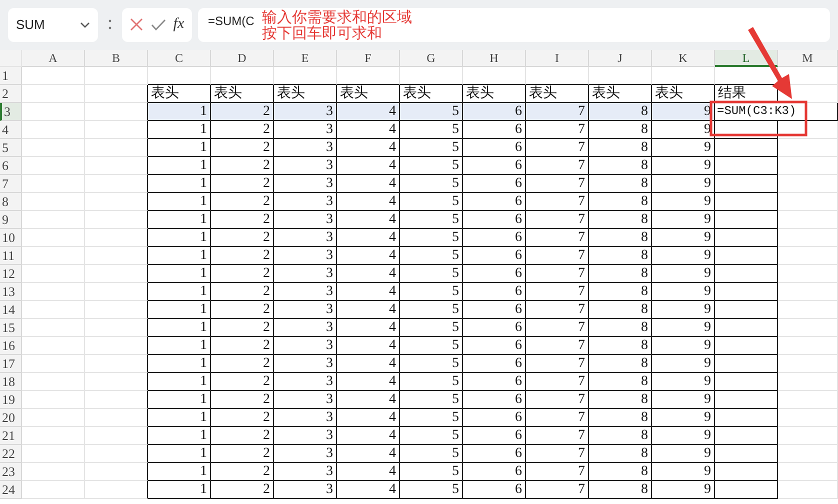 The image size is (838, 504). What do you see at coordinates (11, 364) in the screenshot?
I see `row-header: 17` at bounding box center [11, 364].